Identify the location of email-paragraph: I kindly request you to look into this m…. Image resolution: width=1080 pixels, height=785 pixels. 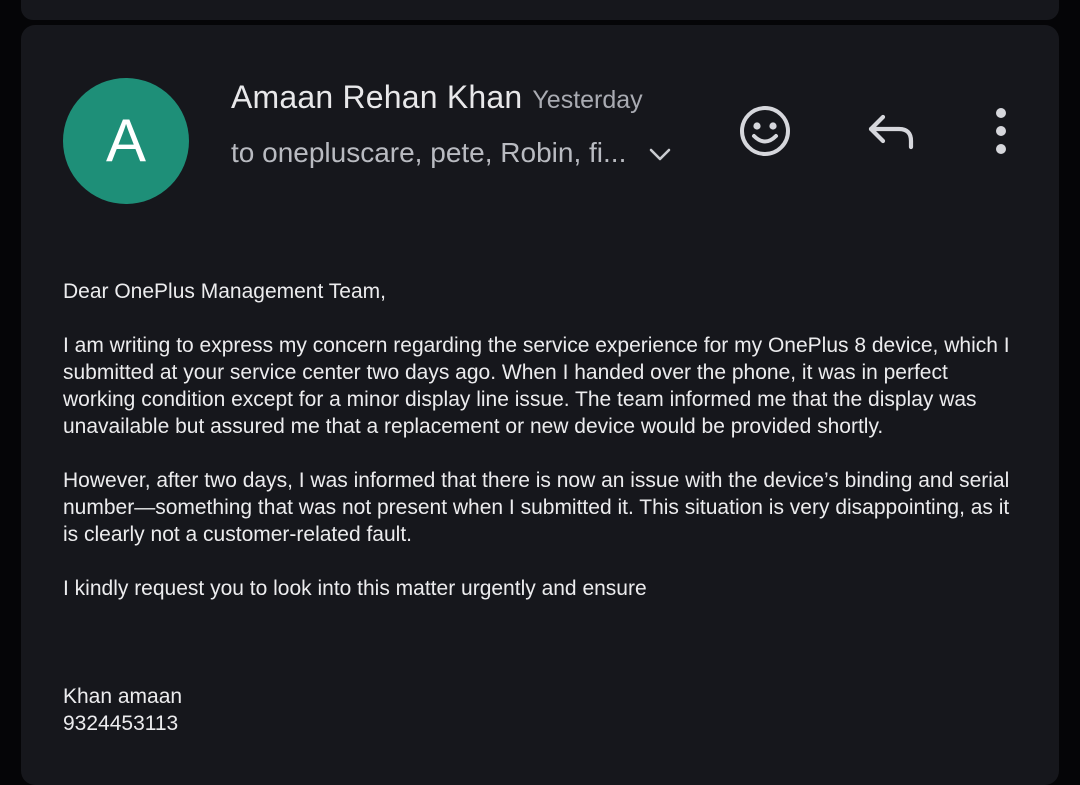
(355, 588).